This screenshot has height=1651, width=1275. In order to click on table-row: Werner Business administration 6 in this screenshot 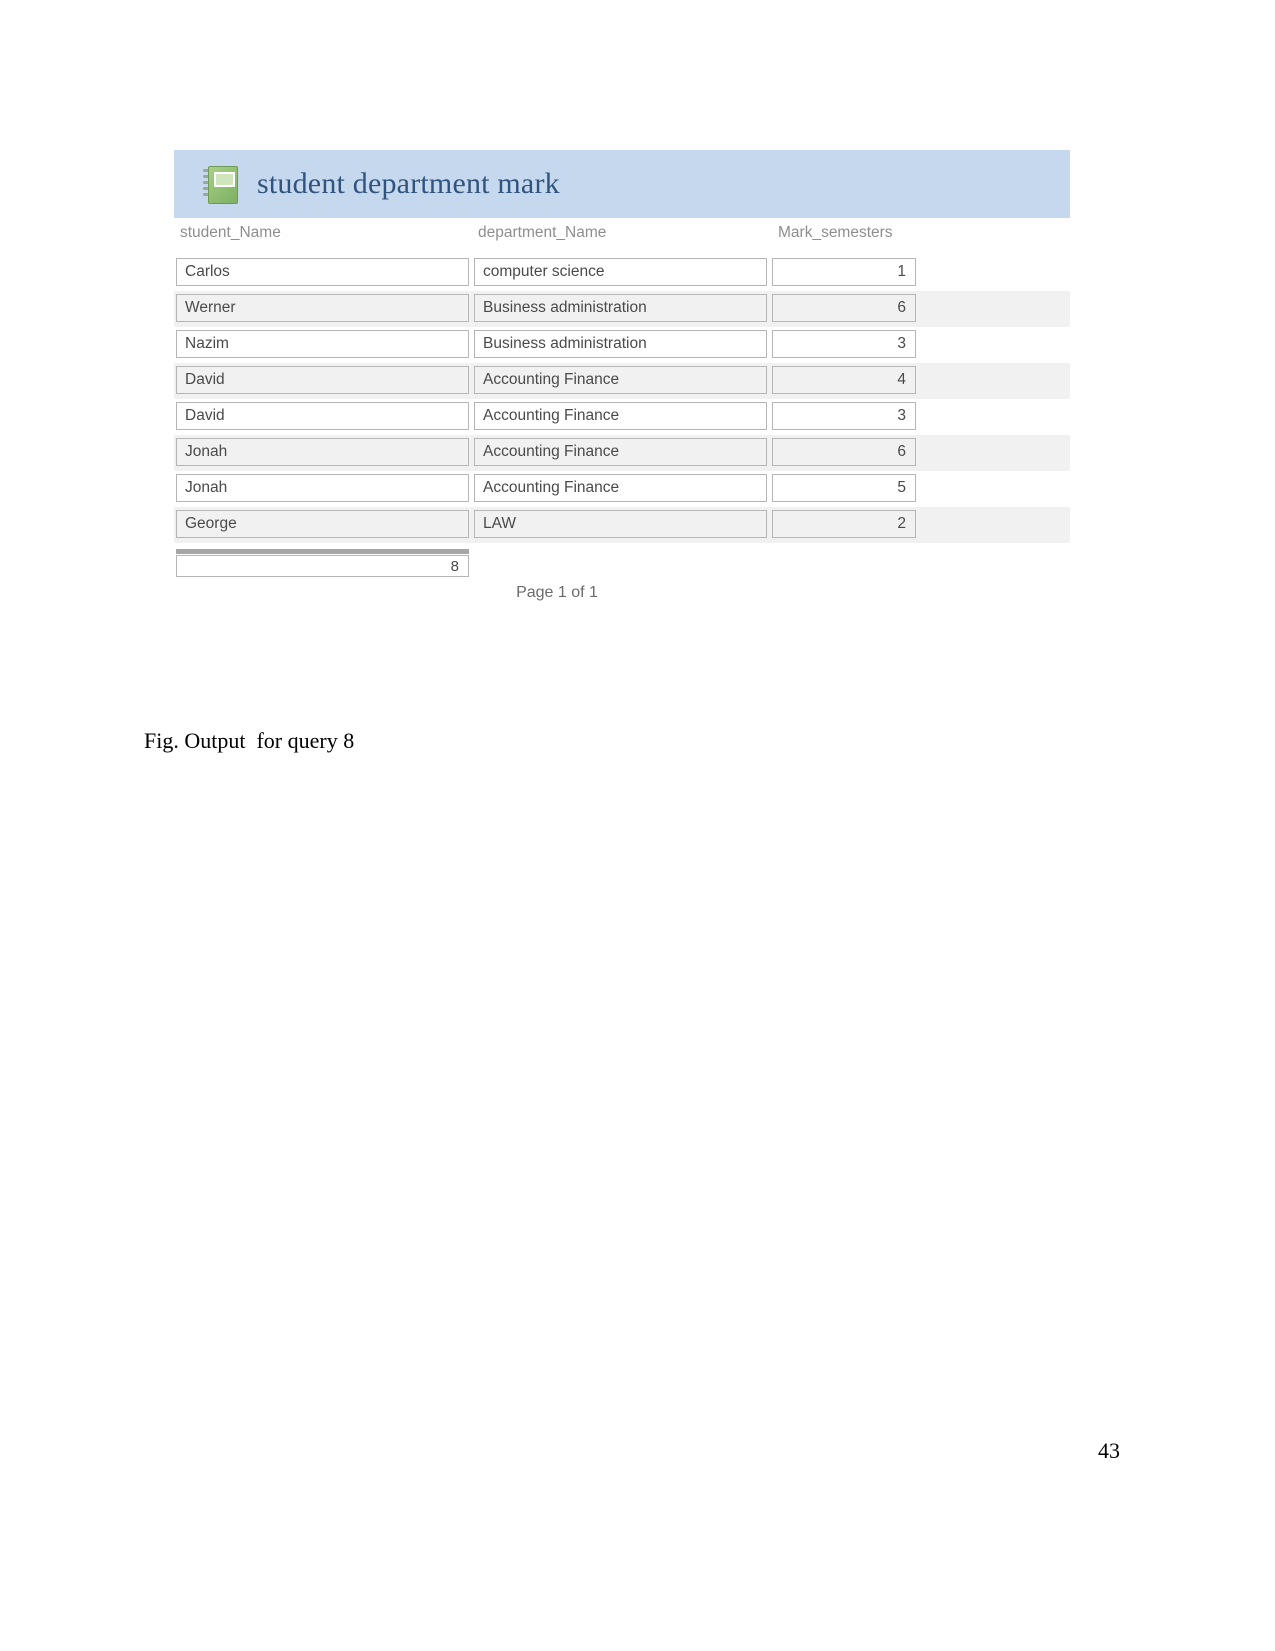, I will do `click(622, 309)`.